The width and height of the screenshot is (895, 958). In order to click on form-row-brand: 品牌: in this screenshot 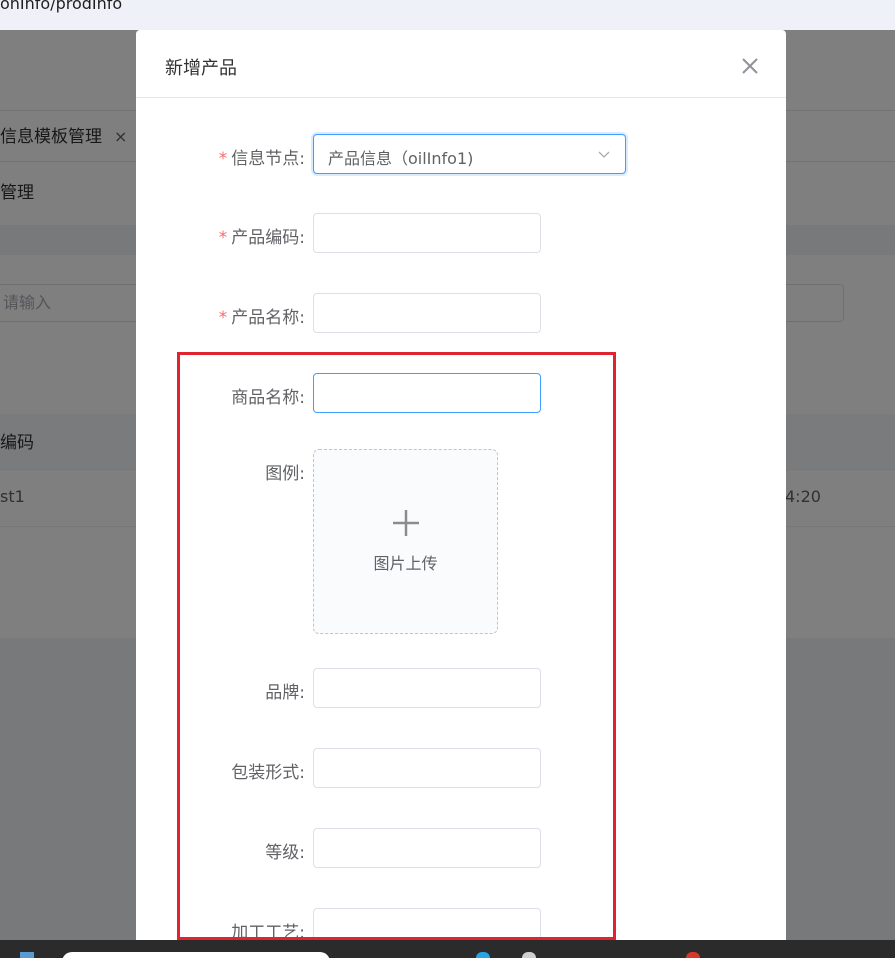, I will do `click(461, 688)`.